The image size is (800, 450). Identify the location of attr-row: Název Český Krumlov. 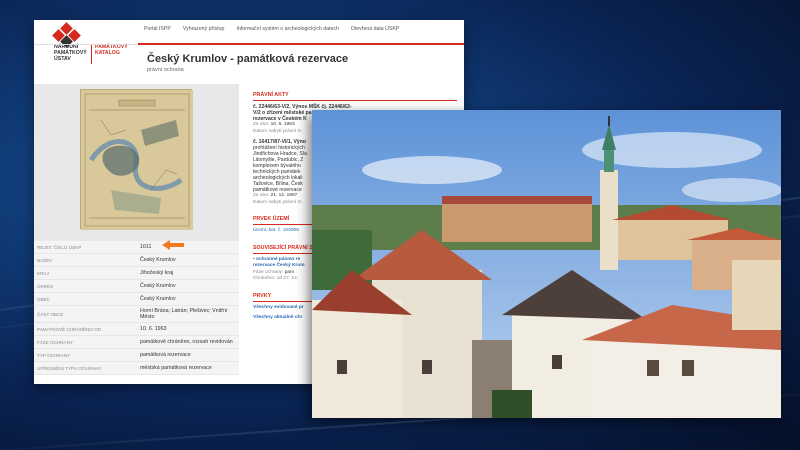
(136, 260).